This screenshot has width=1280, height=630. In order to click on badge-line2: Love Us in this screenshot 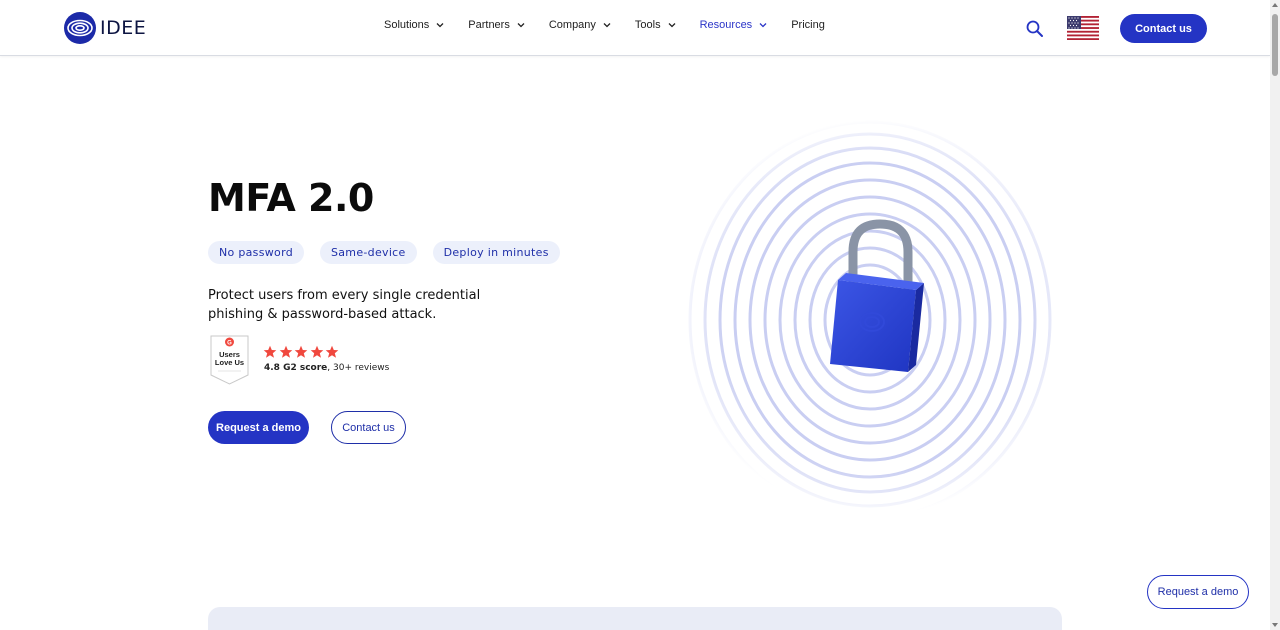, I will do `click(229, 362)`.